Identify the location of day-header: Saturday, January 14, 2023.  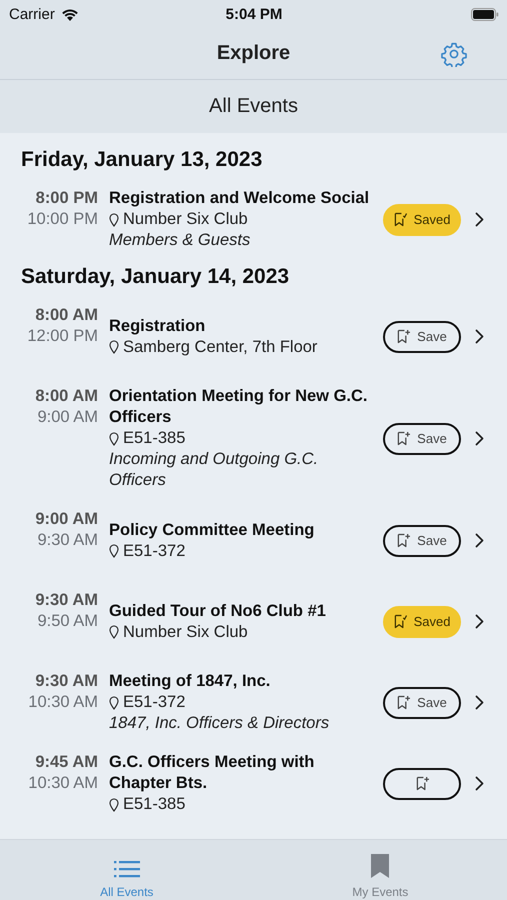
(155, 277).